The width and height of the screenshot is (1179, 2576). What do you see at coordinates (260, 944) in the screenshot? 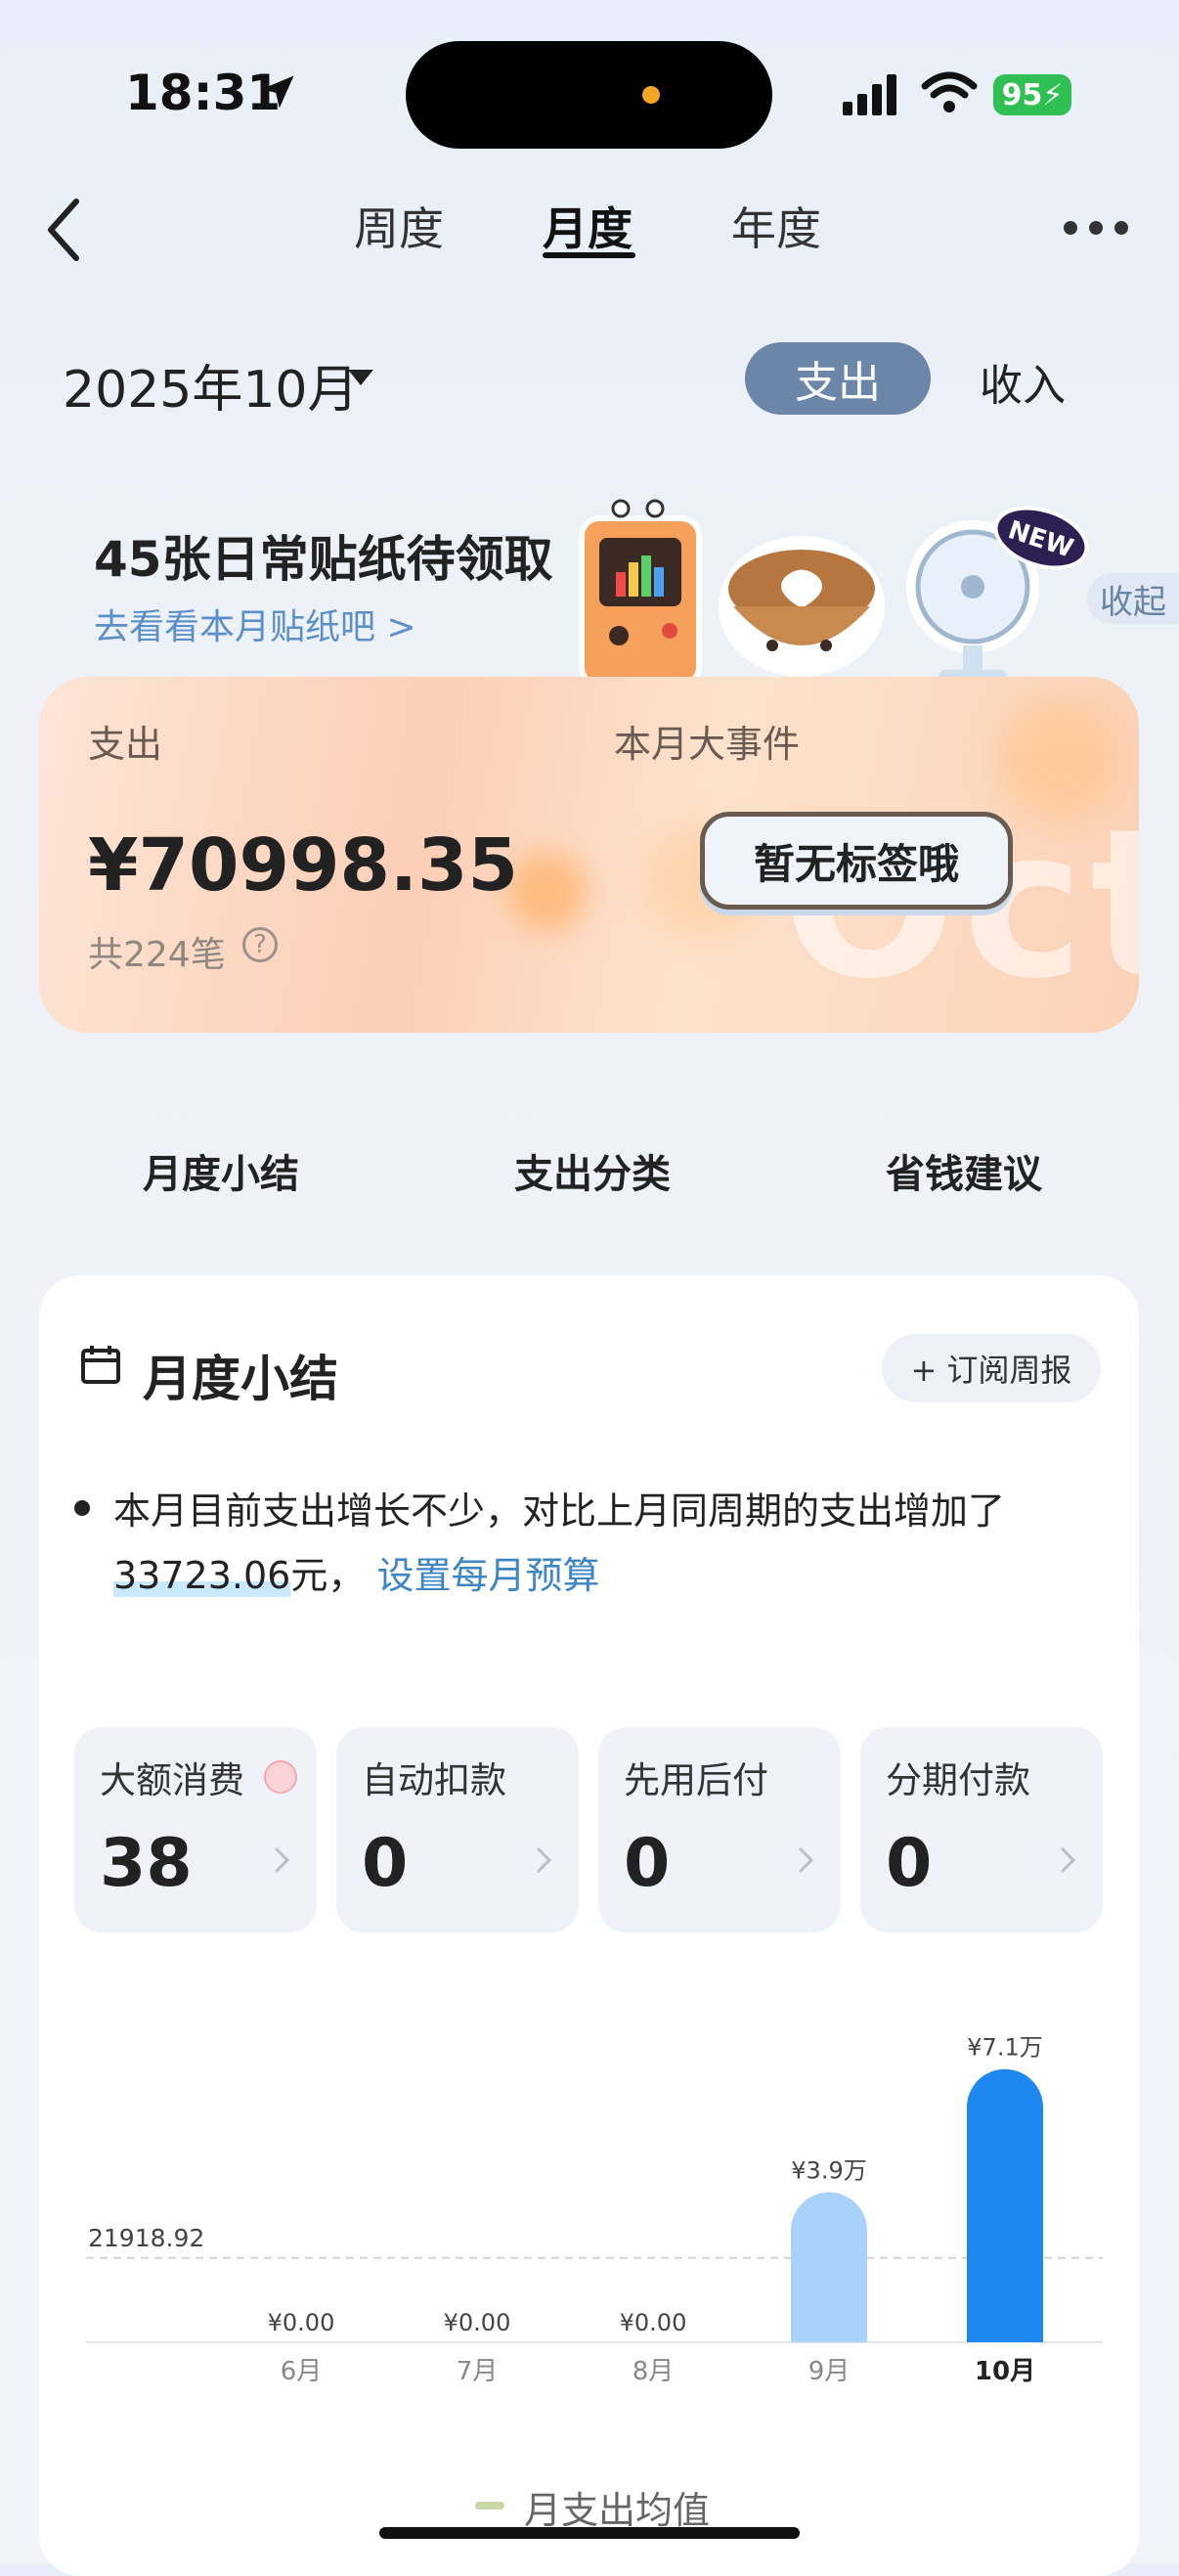
I see `help-icon: ?` at bounding box center [260, 944].